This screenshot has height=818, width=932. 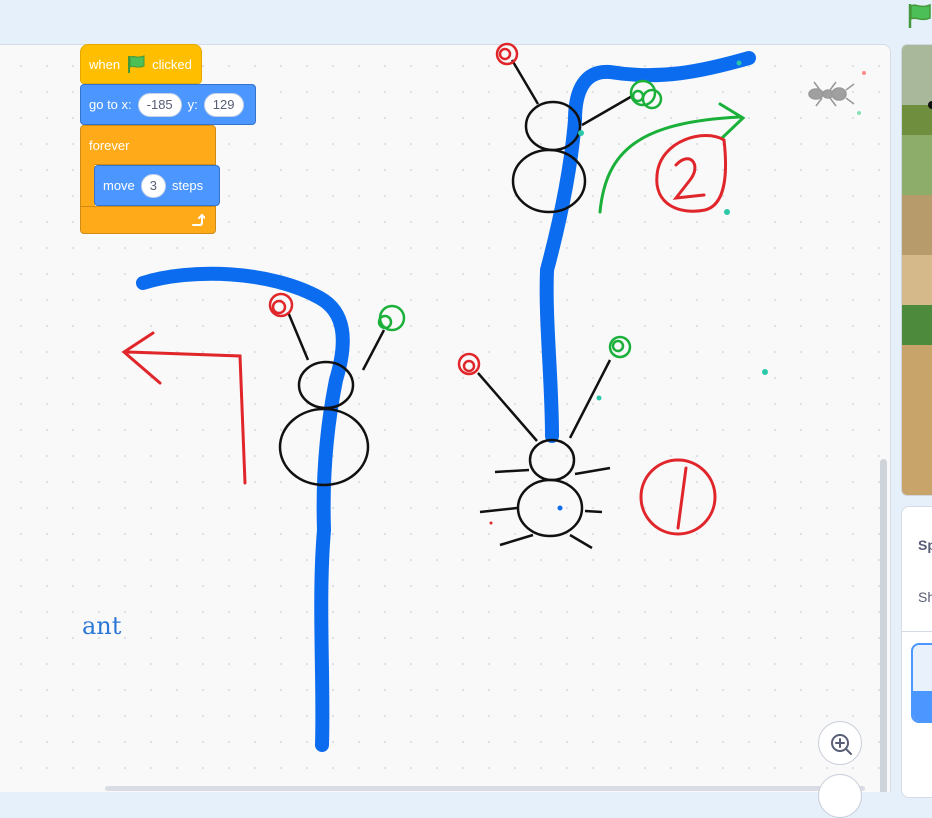 I want to click on forever-arm, so click(x=87, y=186).